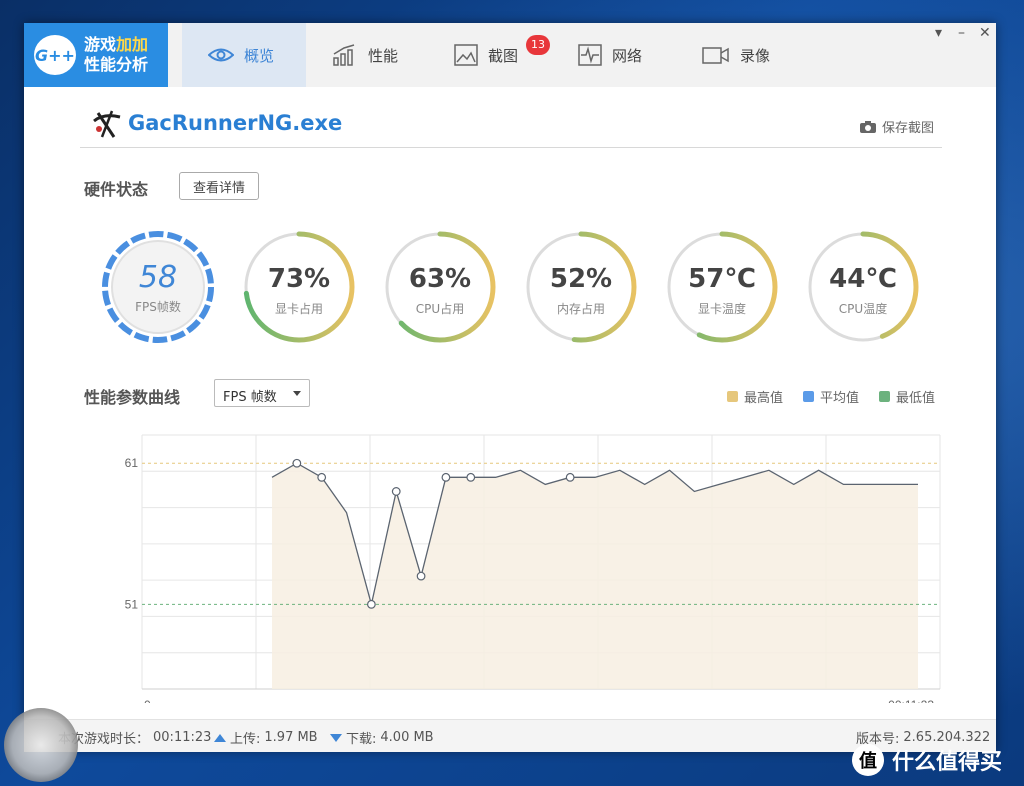 The width and height of the screenshot is (1024, 786). Describe the element at coordinates (440, 279) in the screenshot. I see `cpu-usage-value: 63%` at that location.